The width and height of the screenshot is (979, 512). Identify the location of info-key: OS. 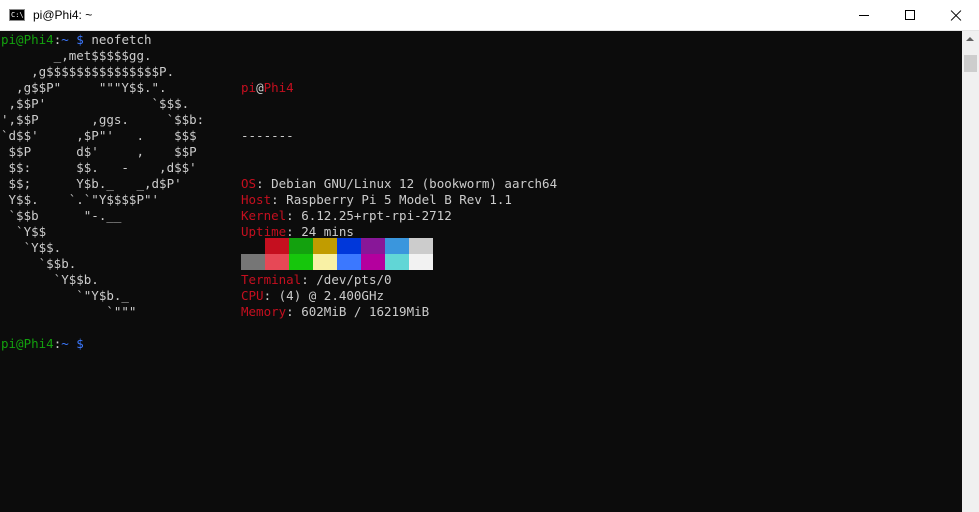
(249, 183).